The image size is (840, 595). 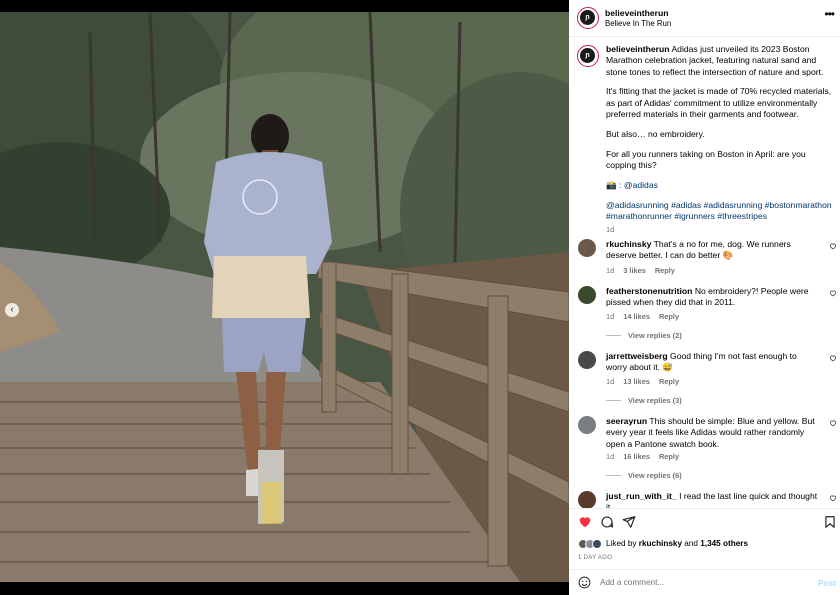 I want to click on more-horizontal-icon: •••, so click(x=829, y=14).